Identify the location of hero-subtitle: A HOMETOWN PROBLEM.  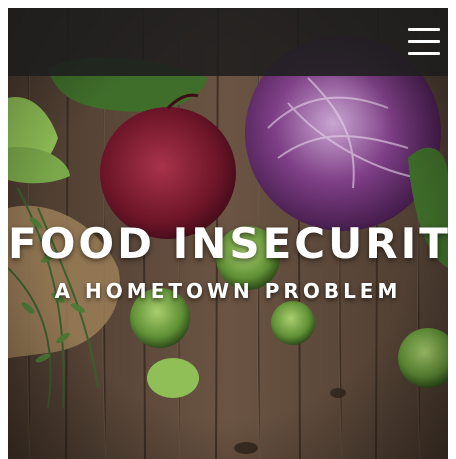
(228, 291).